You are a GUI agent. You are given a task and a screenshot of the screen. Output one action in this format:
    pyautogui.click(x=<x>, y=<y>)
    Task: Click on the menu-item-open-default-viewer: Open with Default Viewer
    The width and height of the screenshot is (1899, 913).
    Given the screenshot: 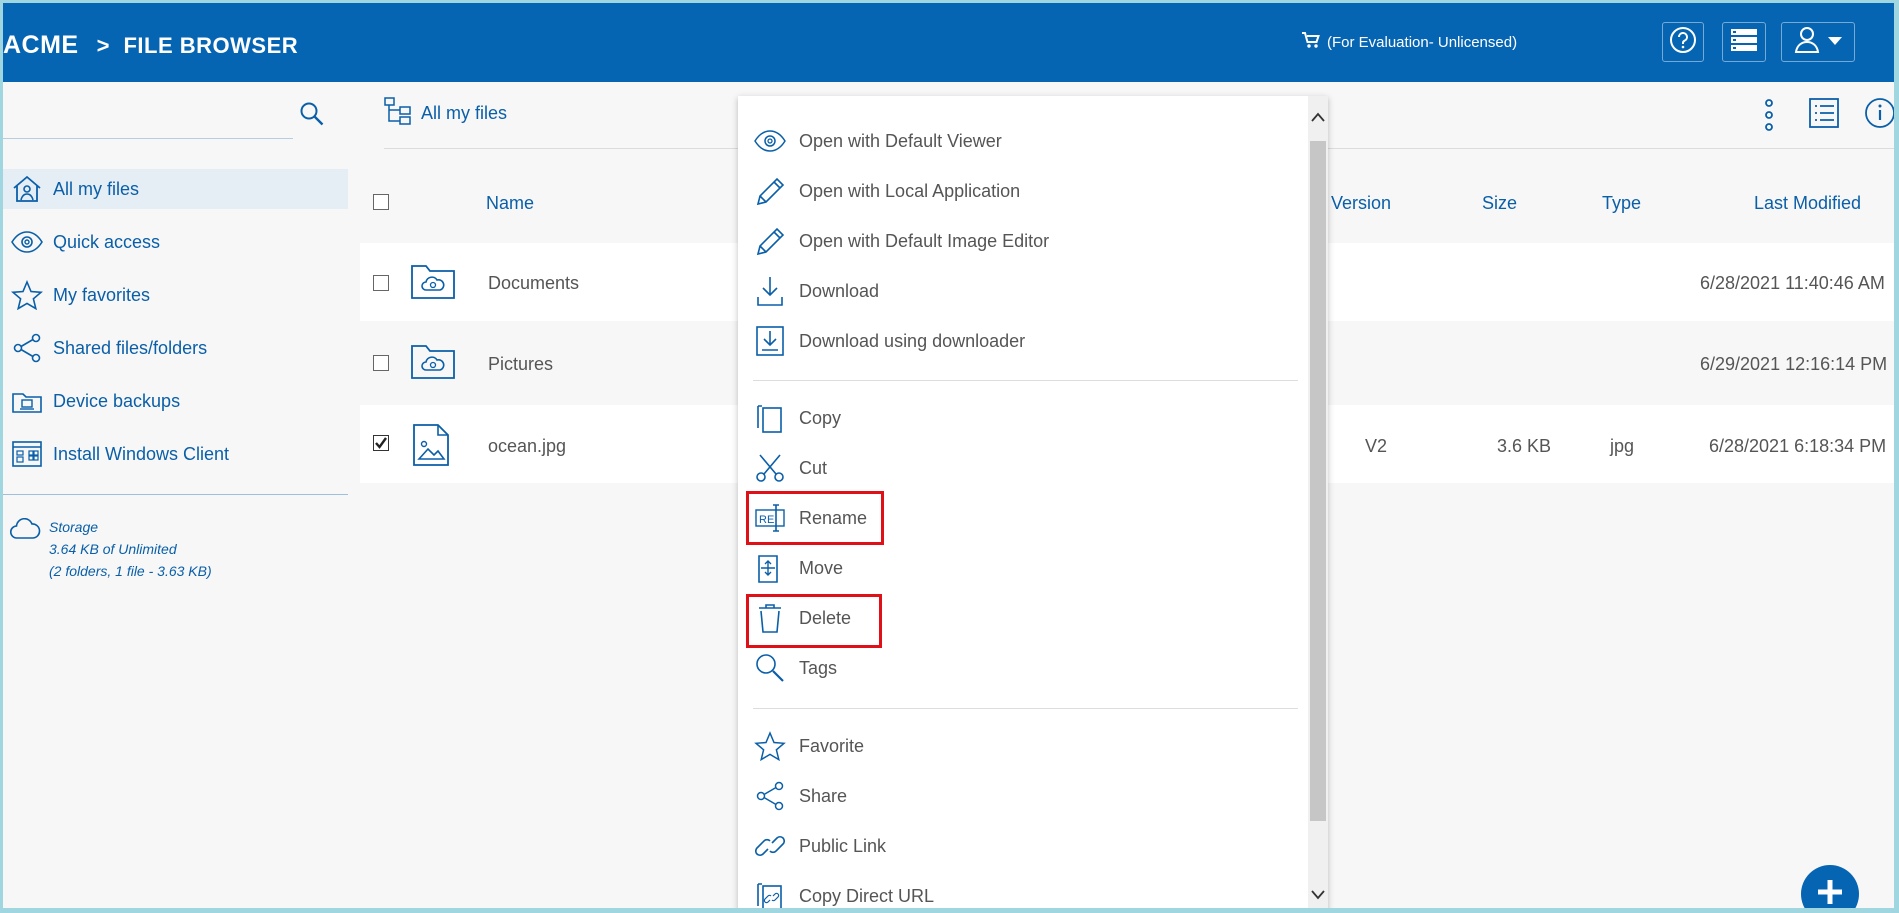 What is the action you would take?
    pyautogui.click(x=877, y=141)
    